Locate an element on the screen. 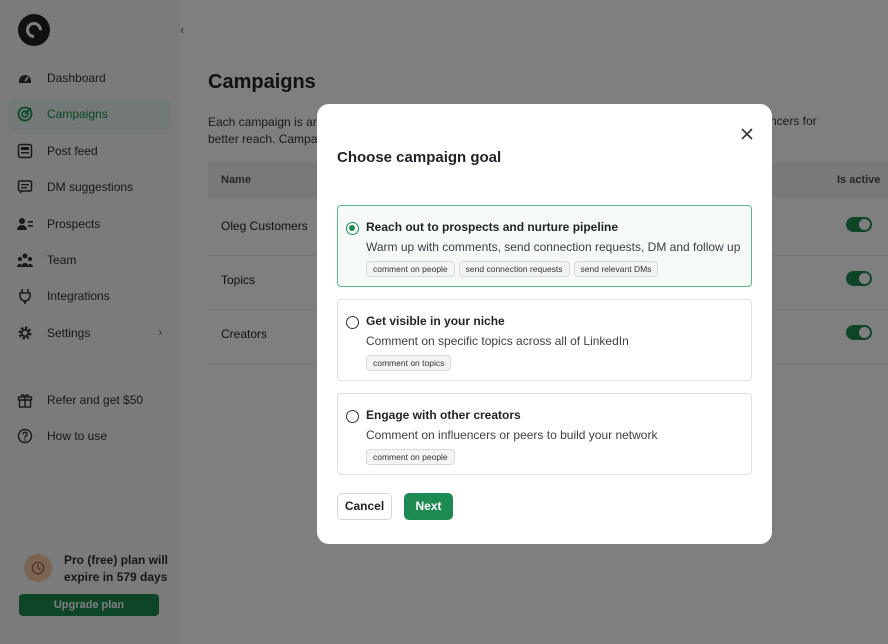  cancel-button: Cancel is located at coordinates (364, 506).